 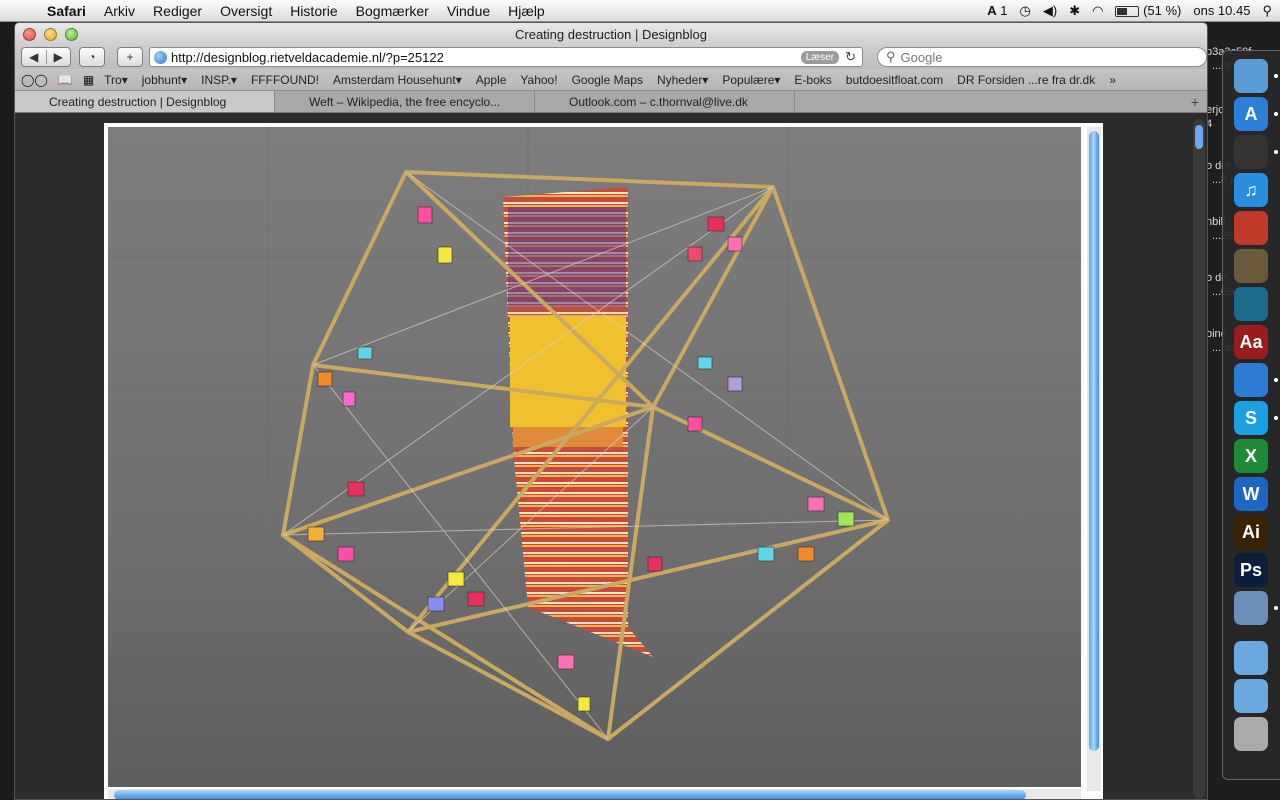 What do you see at coordinates (1199, 459) in the screenshot?
I see `page-vertical-scrollbar` at bounding box center [1199, 459].